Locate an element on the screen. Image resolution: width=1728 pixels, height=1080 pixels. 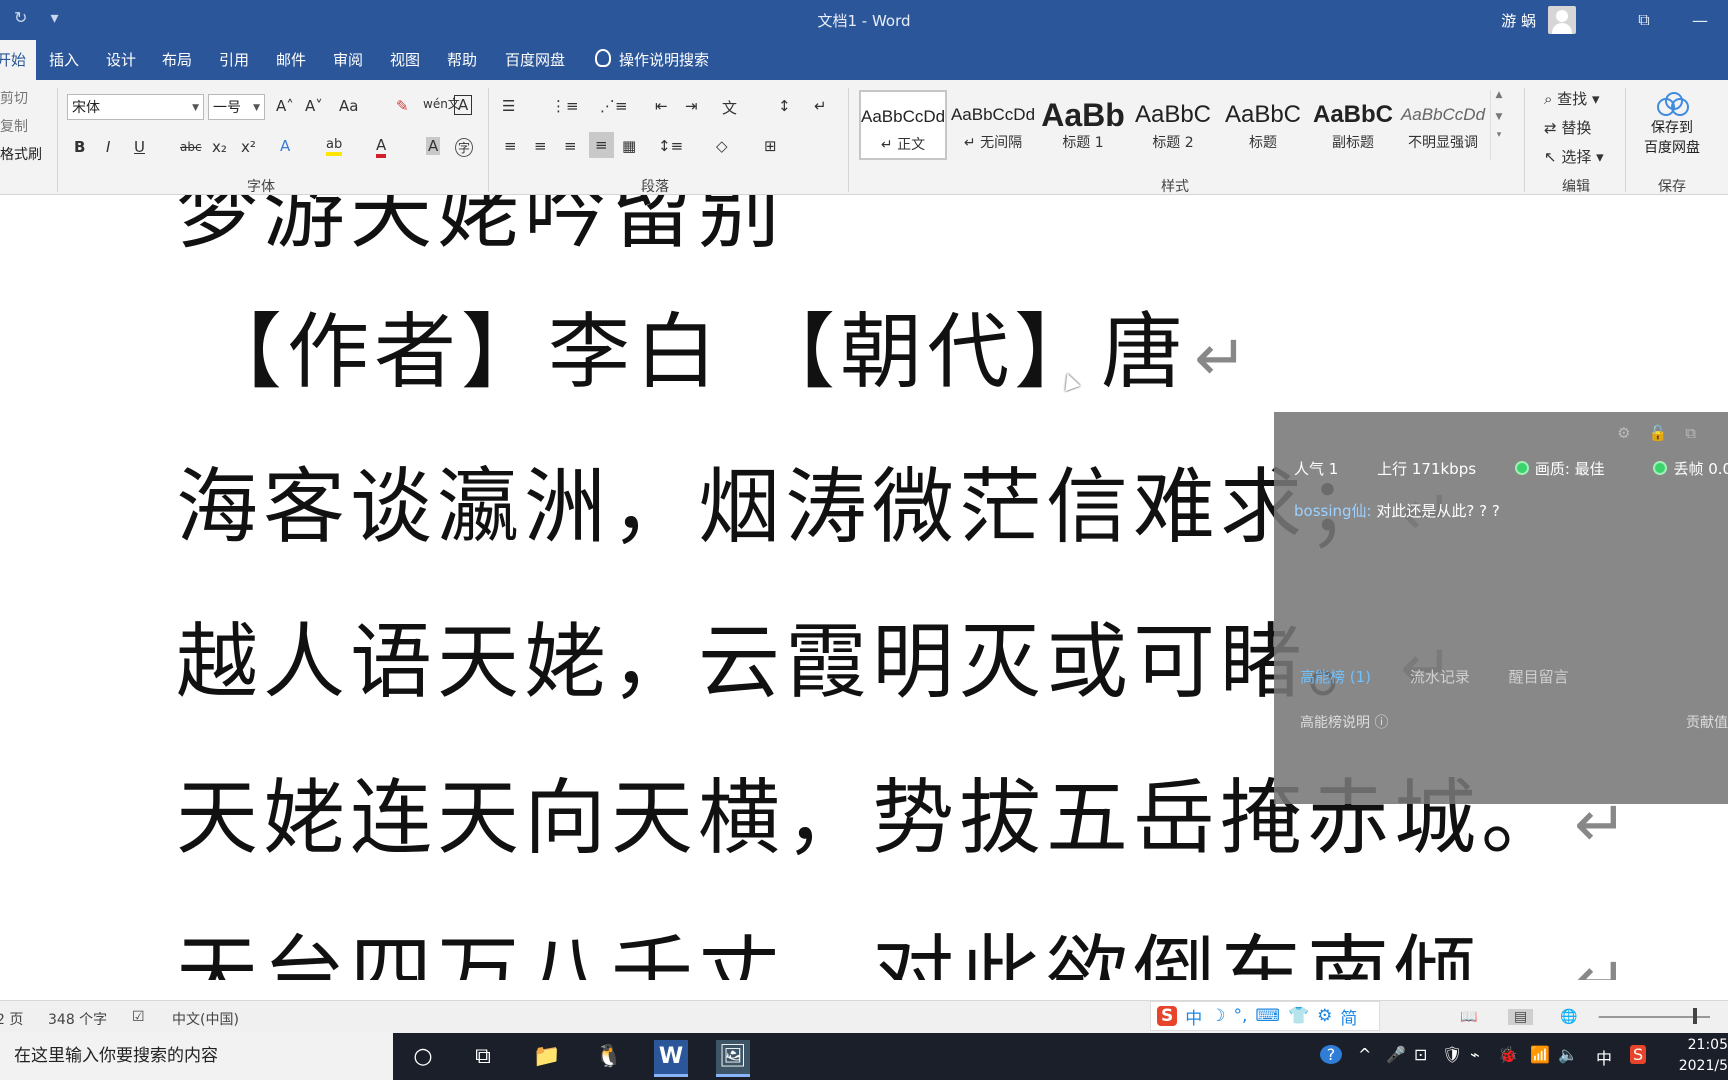
tab-baidu-netdisk: 百度网盘 is located at coordinates (535, 60).